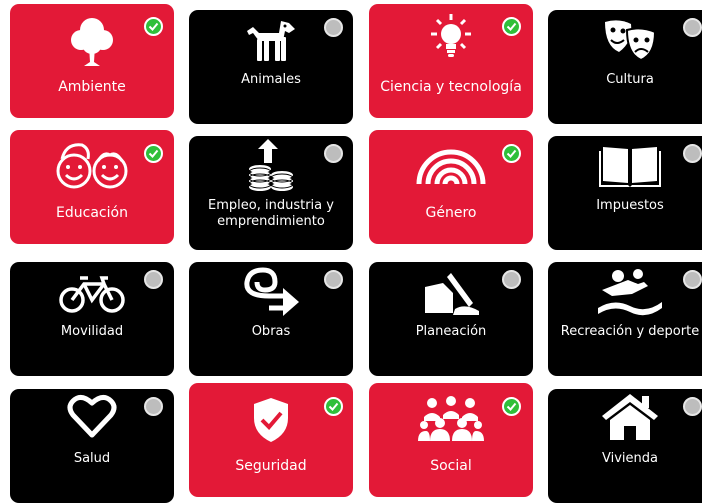 This screenshot has width=702, height=503. What do you see at coordinates (451, 440) in the screenshot?
I see `tile-social: Social` at bounding box center [451, 440].